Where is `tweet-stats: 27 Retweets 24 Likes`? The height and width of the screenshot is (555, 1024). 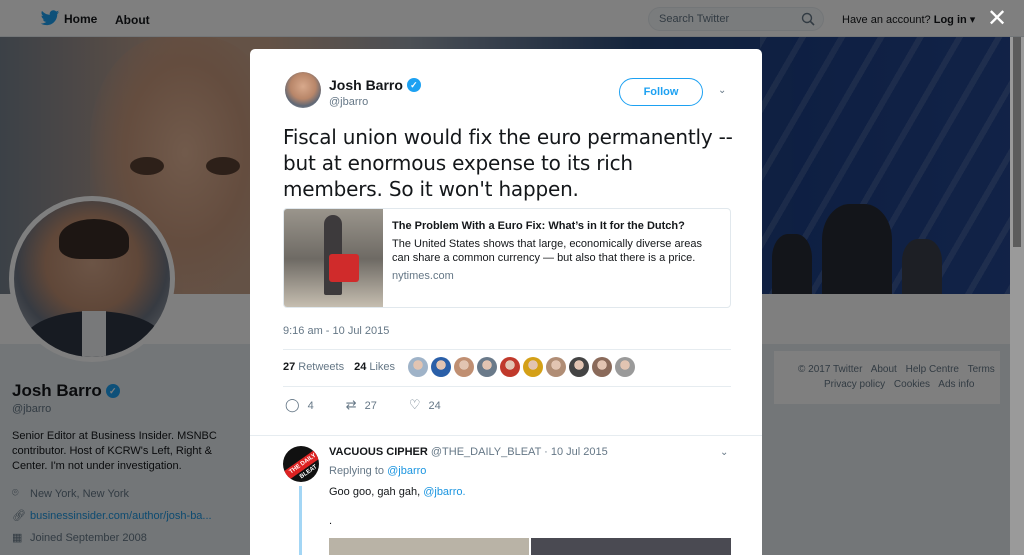 tweet-stats: 27 Retweets 24 Likes is located at coordinates (339, 367).